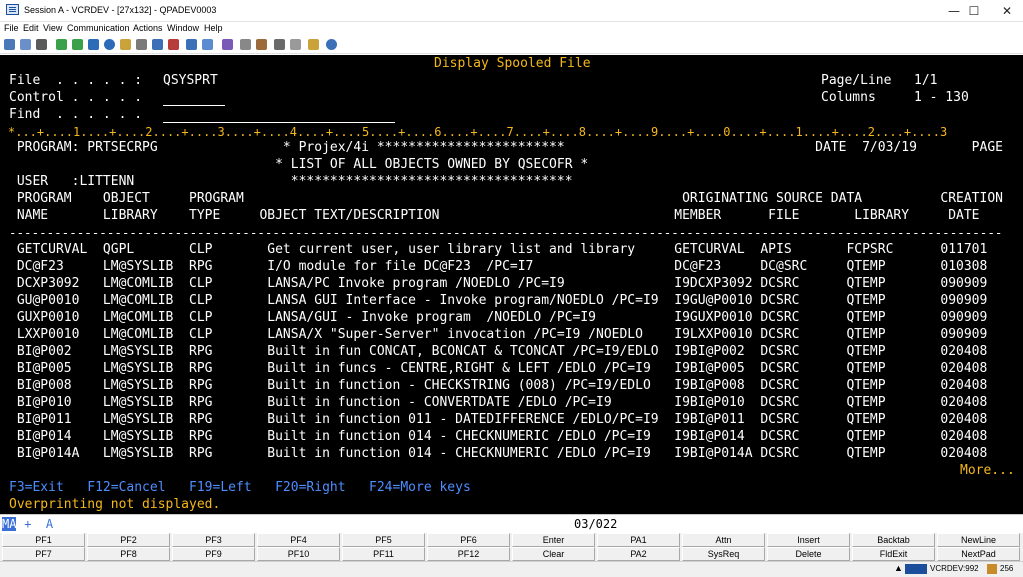 The width and height of the screenshot is (1023, 577). I want to click on color-icon, so click(191, 44).